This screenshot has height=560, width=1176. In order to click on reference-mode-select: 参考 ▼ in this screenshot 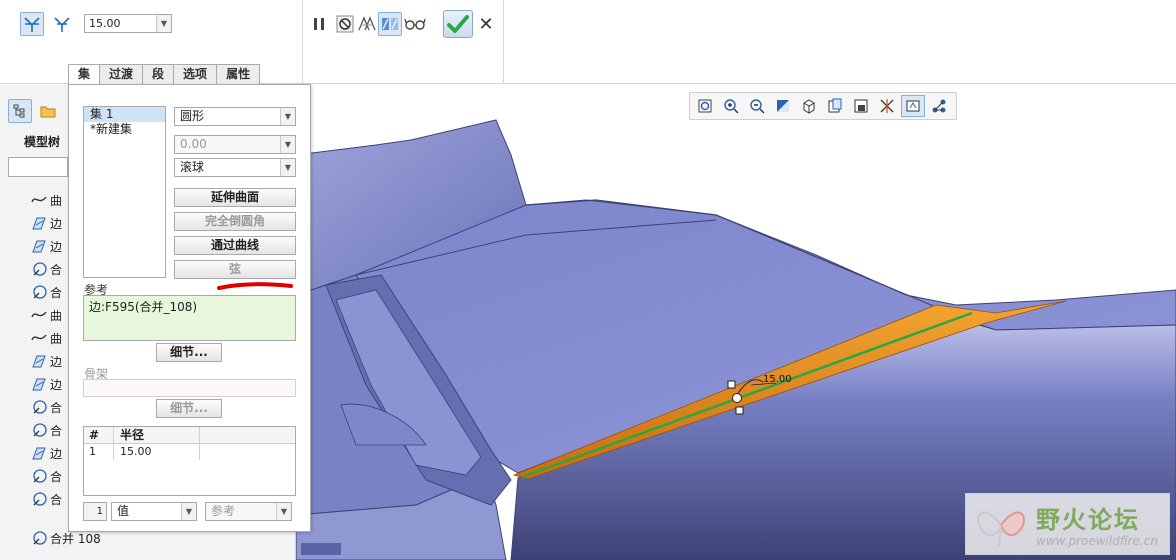, I will do `click(248, 511)`.